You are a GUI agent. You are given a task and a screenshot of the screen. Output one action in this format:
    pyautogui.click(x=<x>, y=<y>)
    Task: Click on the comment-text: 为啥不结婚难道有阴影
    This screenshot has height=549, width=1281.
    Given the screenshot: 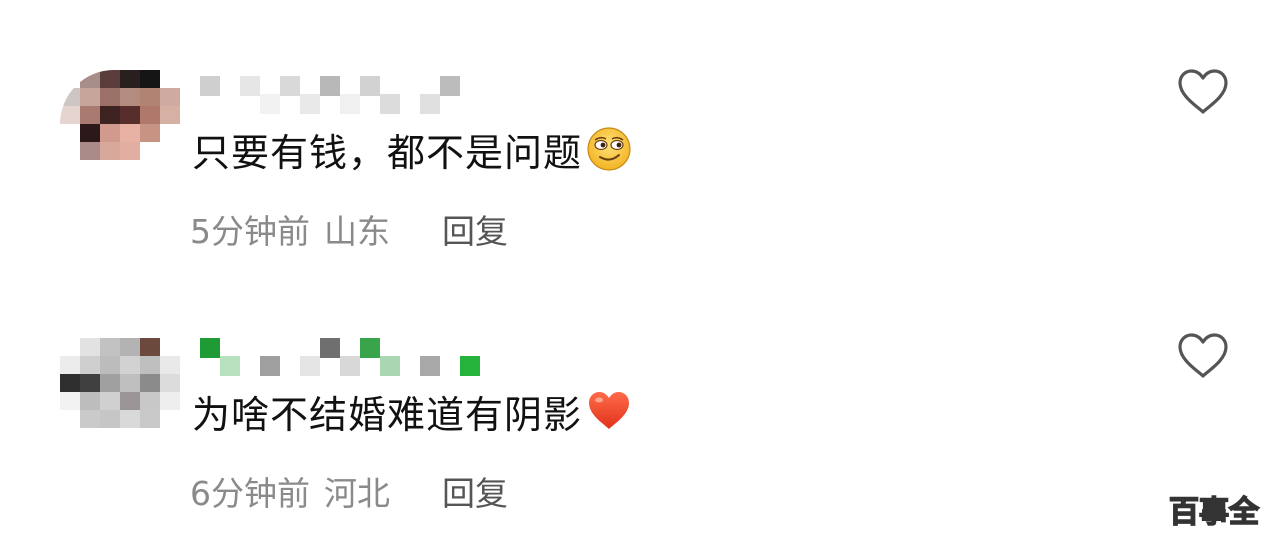 What is the action you would take?
    pyautogui.click(x=387, y=414)
    